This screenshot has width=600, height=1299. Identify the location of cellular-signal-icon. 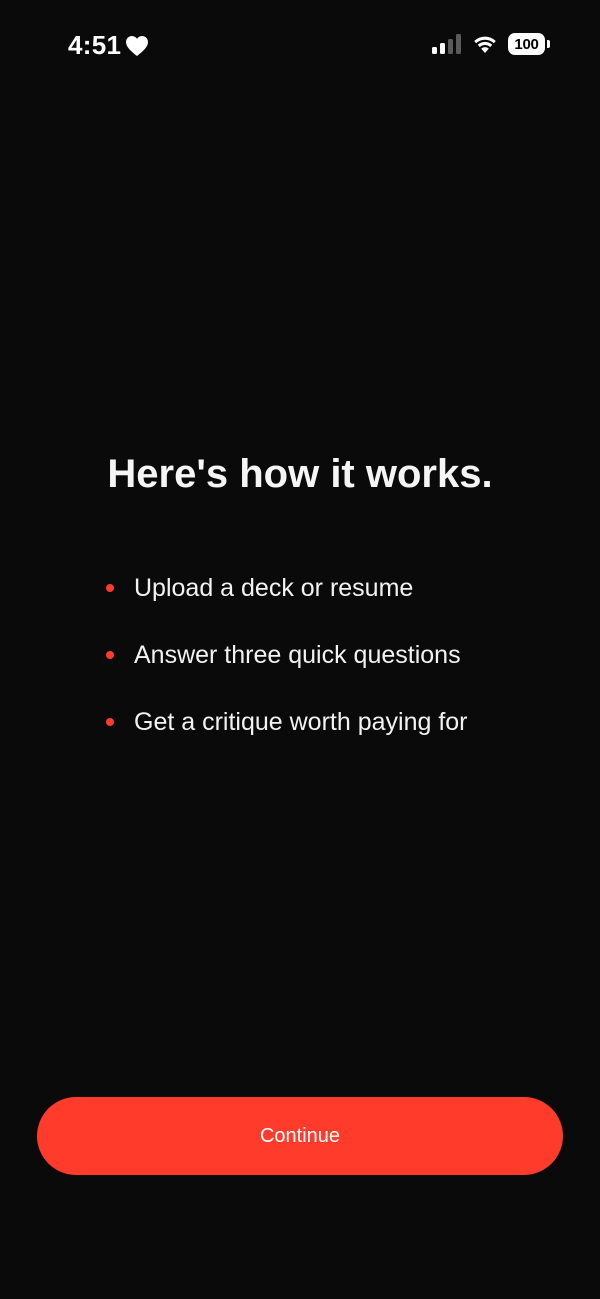
(446, 44).